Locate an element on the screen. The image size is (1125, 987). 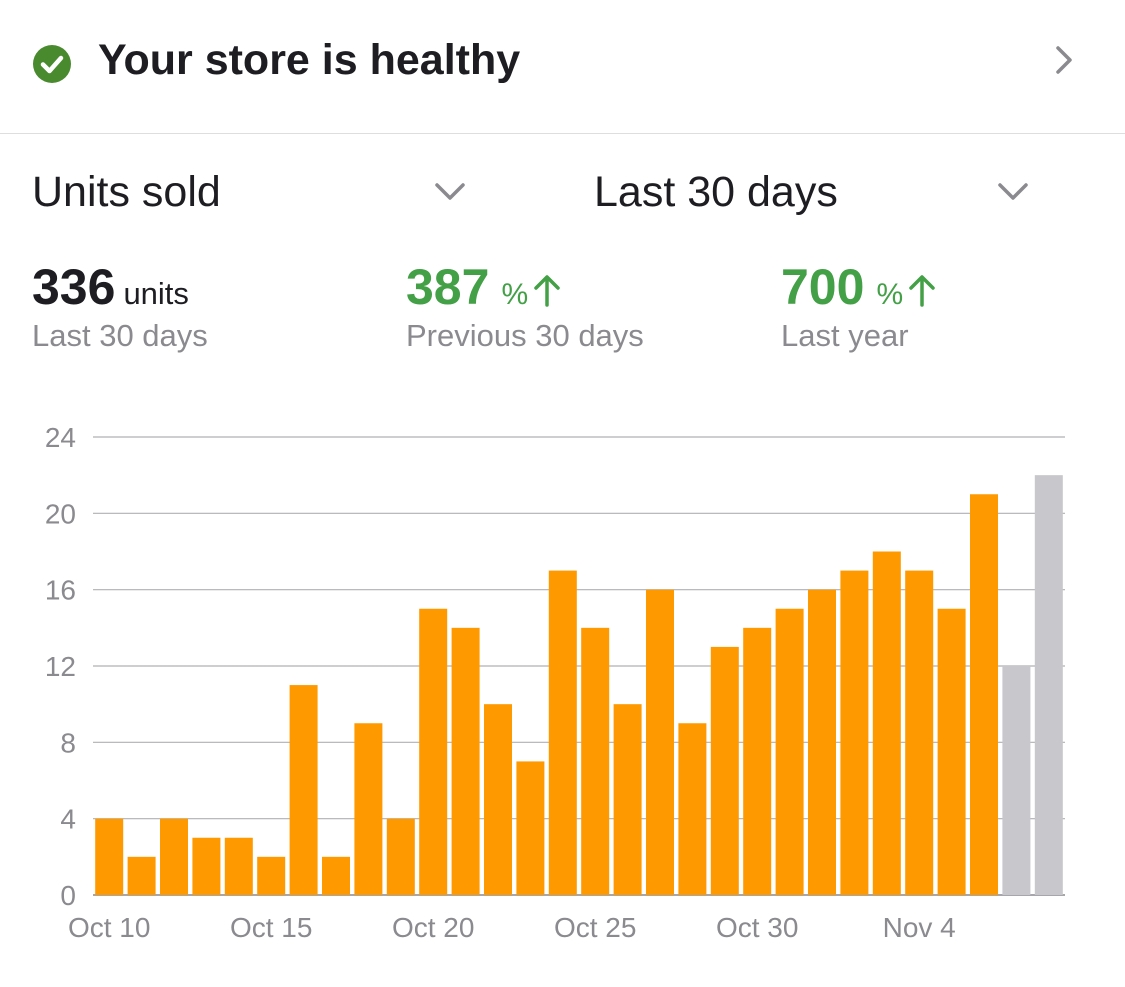
x-tick-label: Oct 25 is located at coordinates (595, 927).